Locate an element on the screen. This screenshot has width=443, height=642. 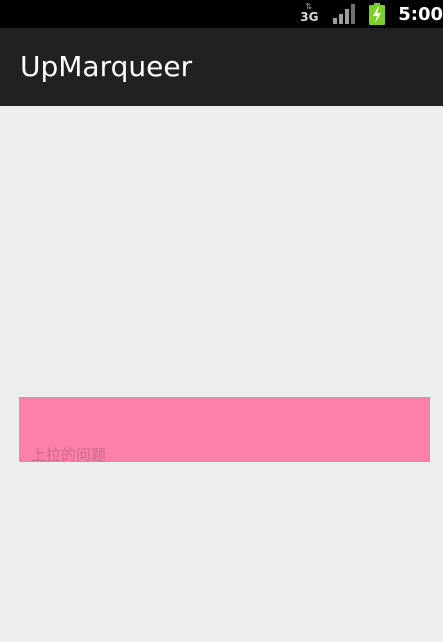
action-bar: UpMarqueer is located at coordinates (221, 67).